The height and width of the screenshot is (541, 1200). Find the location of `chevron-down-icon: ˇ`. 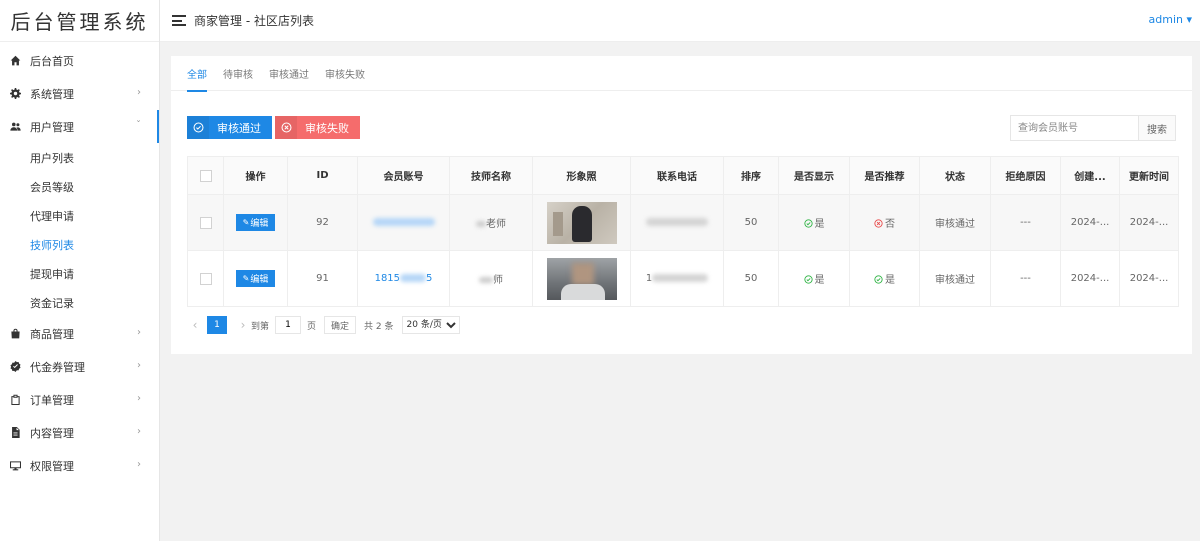

chevron-down-icon: ˇ is located at coordinates (138, 125).